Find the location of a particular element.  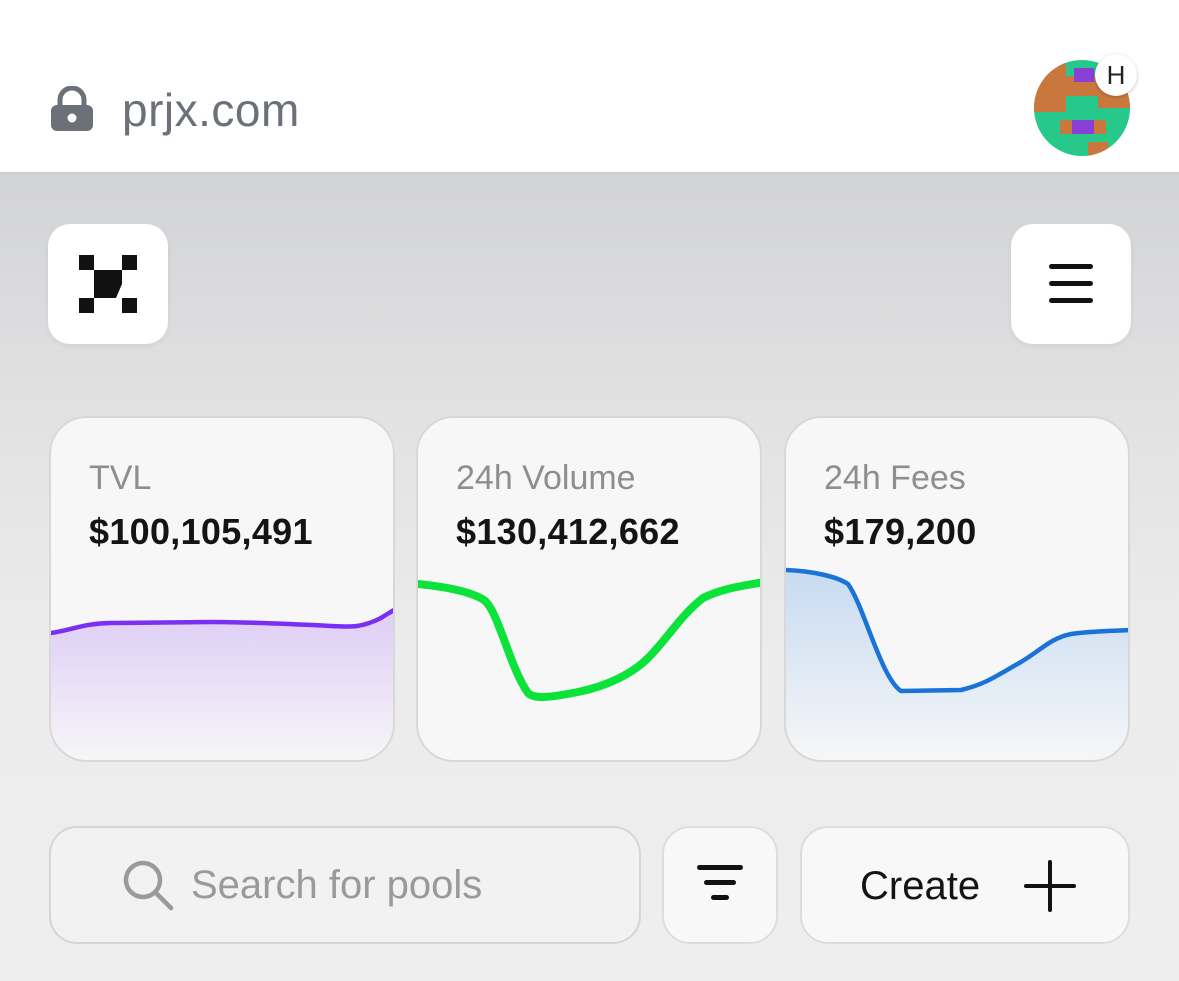

create-button: Create is located at coordinates (965, 885).